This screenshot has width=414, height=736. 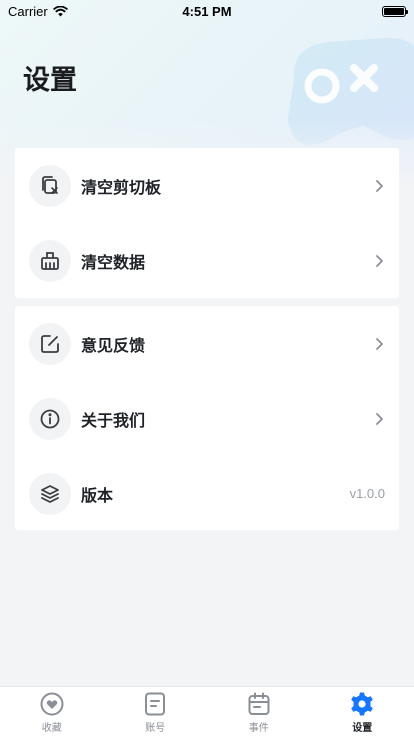 What do you see at coordinates (113, 262) in the screenshot?
I see `clear-data-label: 清空数据` at bounding box center [113, 262].